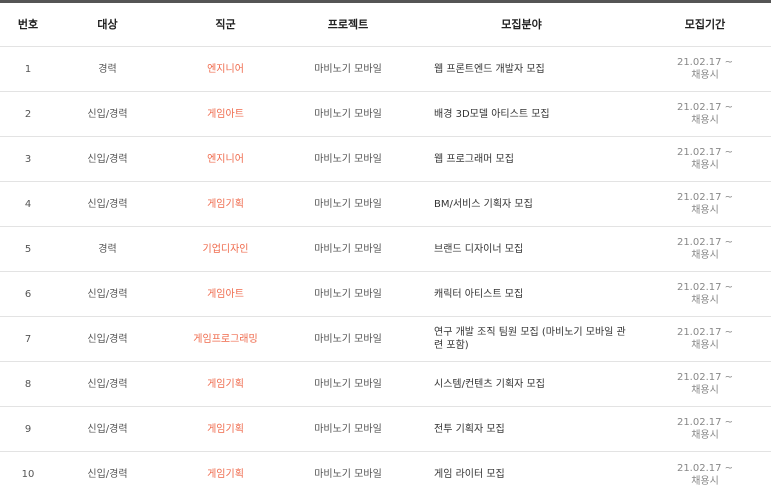 The width and height of the screenshot is (773, 497). I want to click on header-period: 모집기간, so click(705, 24).